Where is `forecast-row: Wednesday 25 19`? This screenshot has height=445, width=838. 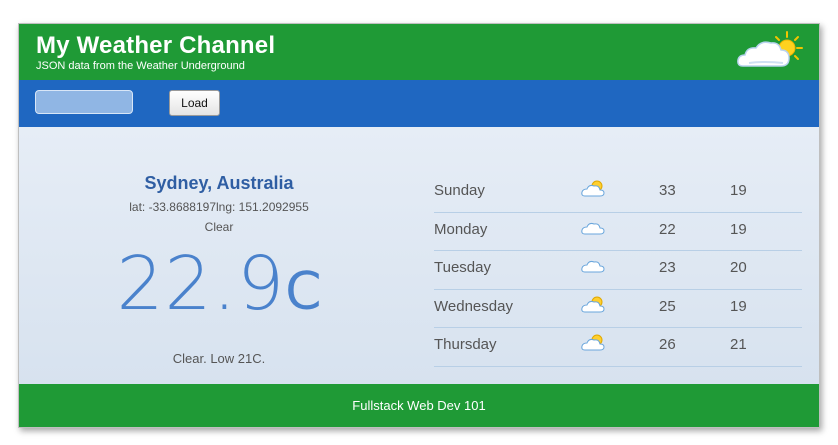 forecast-row: Wednesday 25 19 is located at coordinates (618, 309).